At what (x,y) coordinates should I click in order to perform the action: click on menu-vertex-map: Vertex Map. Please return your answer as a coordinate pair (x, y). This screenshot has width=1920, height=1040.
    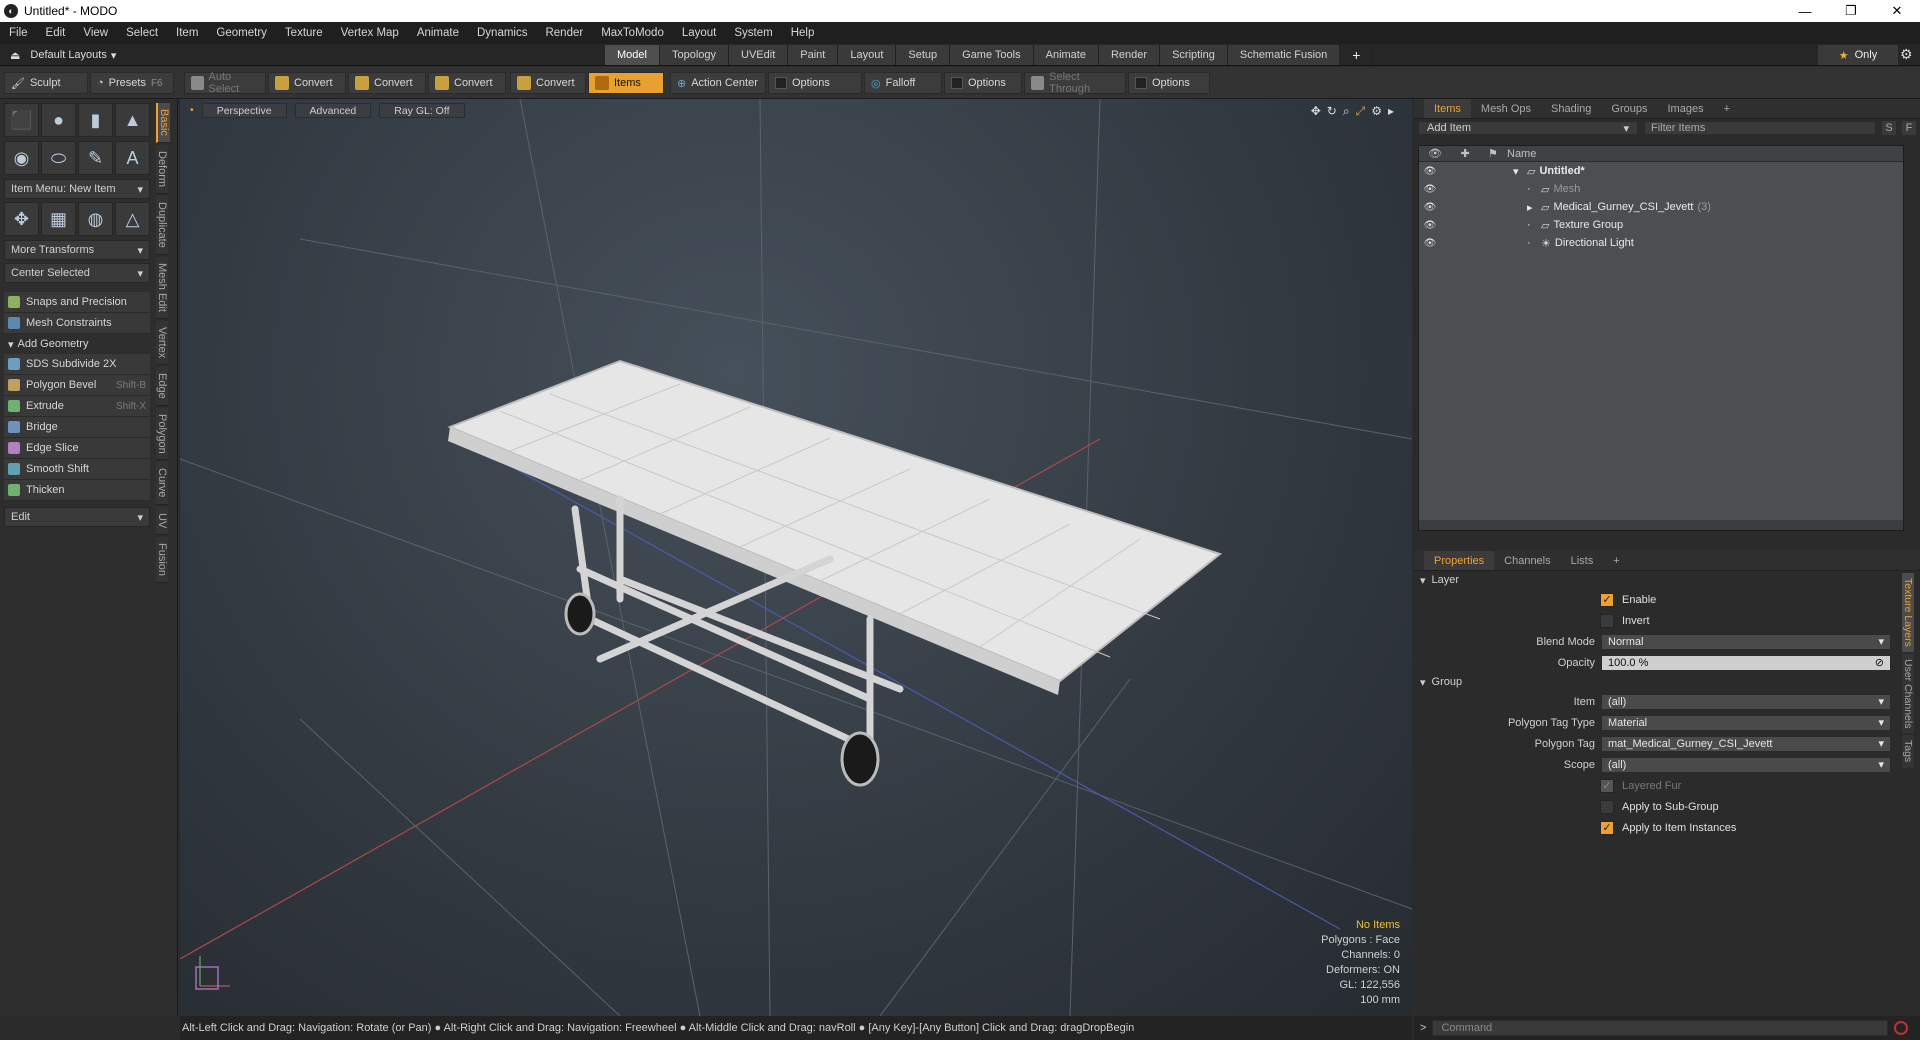
    Looking at the image, I should click on (370, 33).